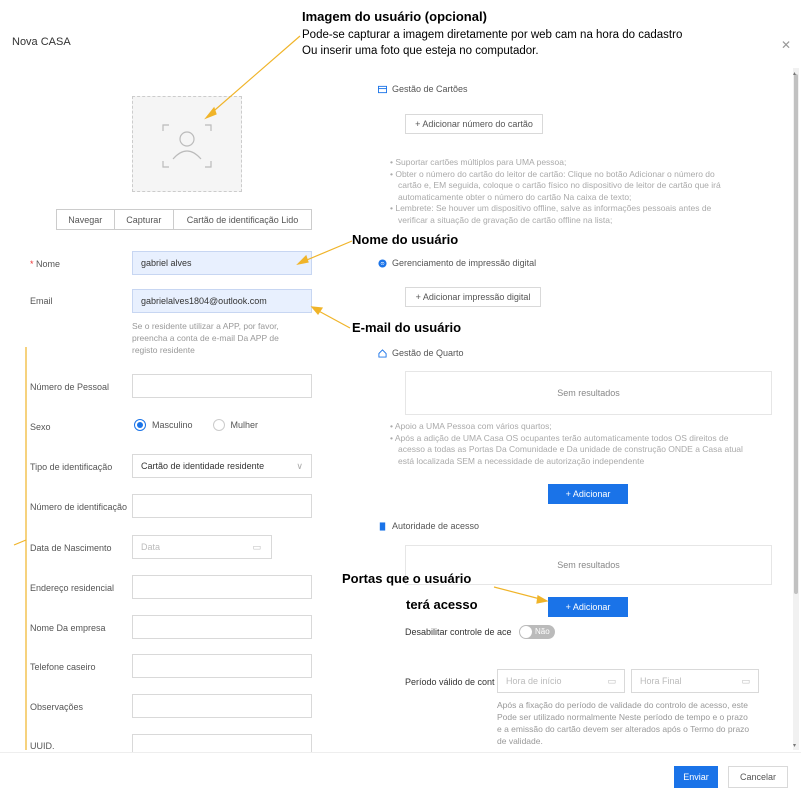 The image size is (801, 792). I want to click on person-number-label: Número de Pessoal, so click(70, 387).